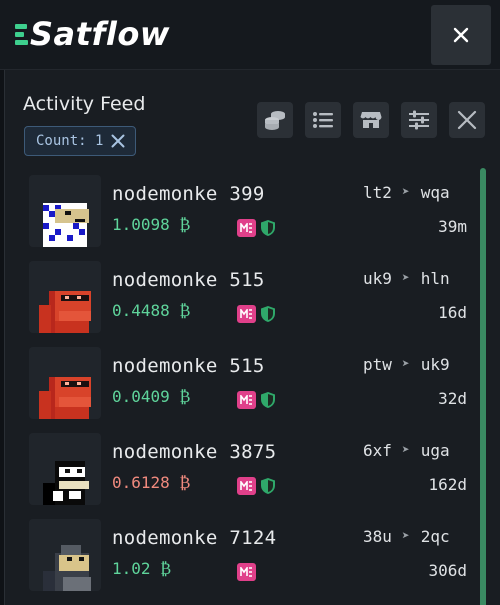 The image size is (500, 605). I want to click on item-price: 1.02 ₿, so click(142, 568).